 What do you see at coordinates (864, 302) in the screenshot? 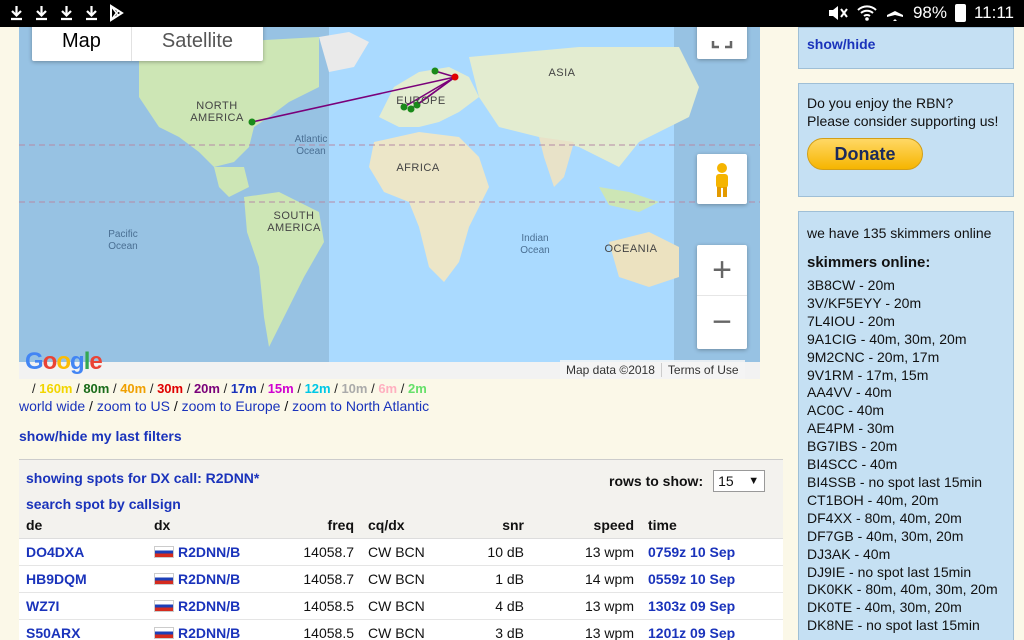
I see `skimmer-item: 3V/KF5EYY - 20m` at bounding box center [864, 302].